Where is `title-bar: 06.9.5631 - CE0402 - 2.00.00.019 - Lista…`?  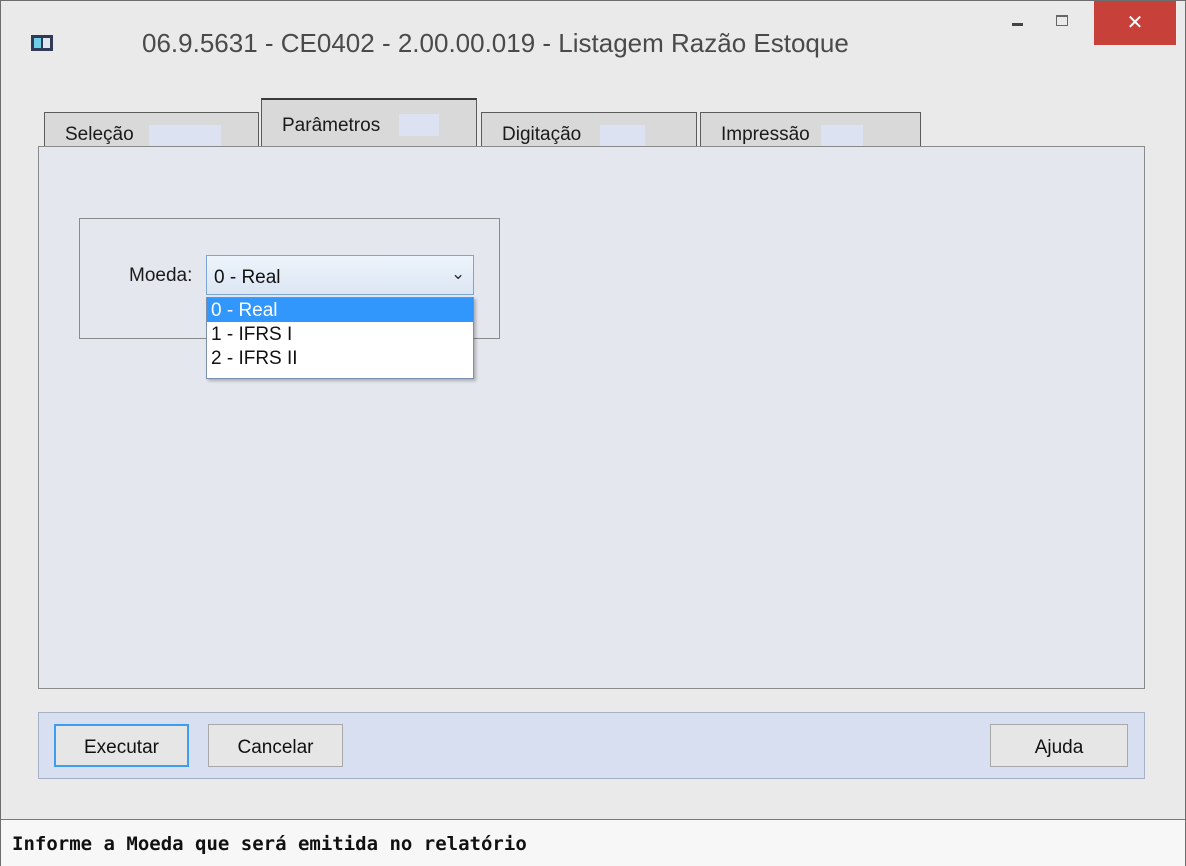 title-bar: 06.9.5631 - CE0402 - 2.00.00.019 - Lista… is located at coordinates (593, 42).